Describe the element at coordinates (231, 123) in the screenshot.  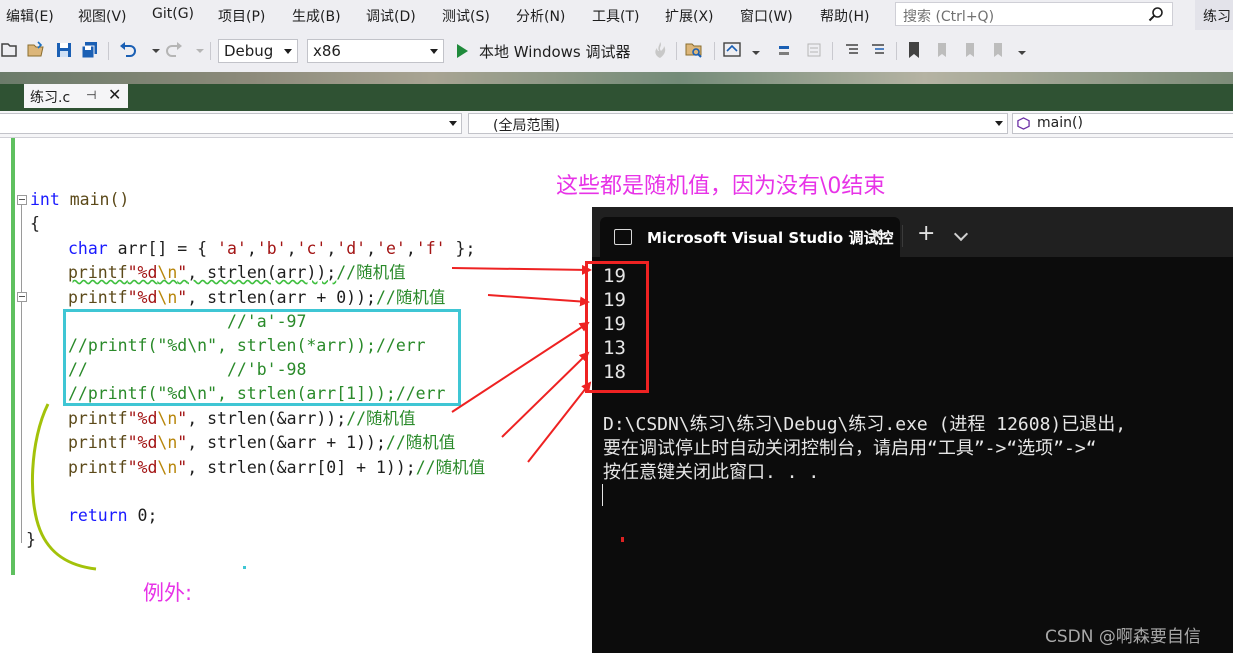
I see `project-scope-select` at that location.